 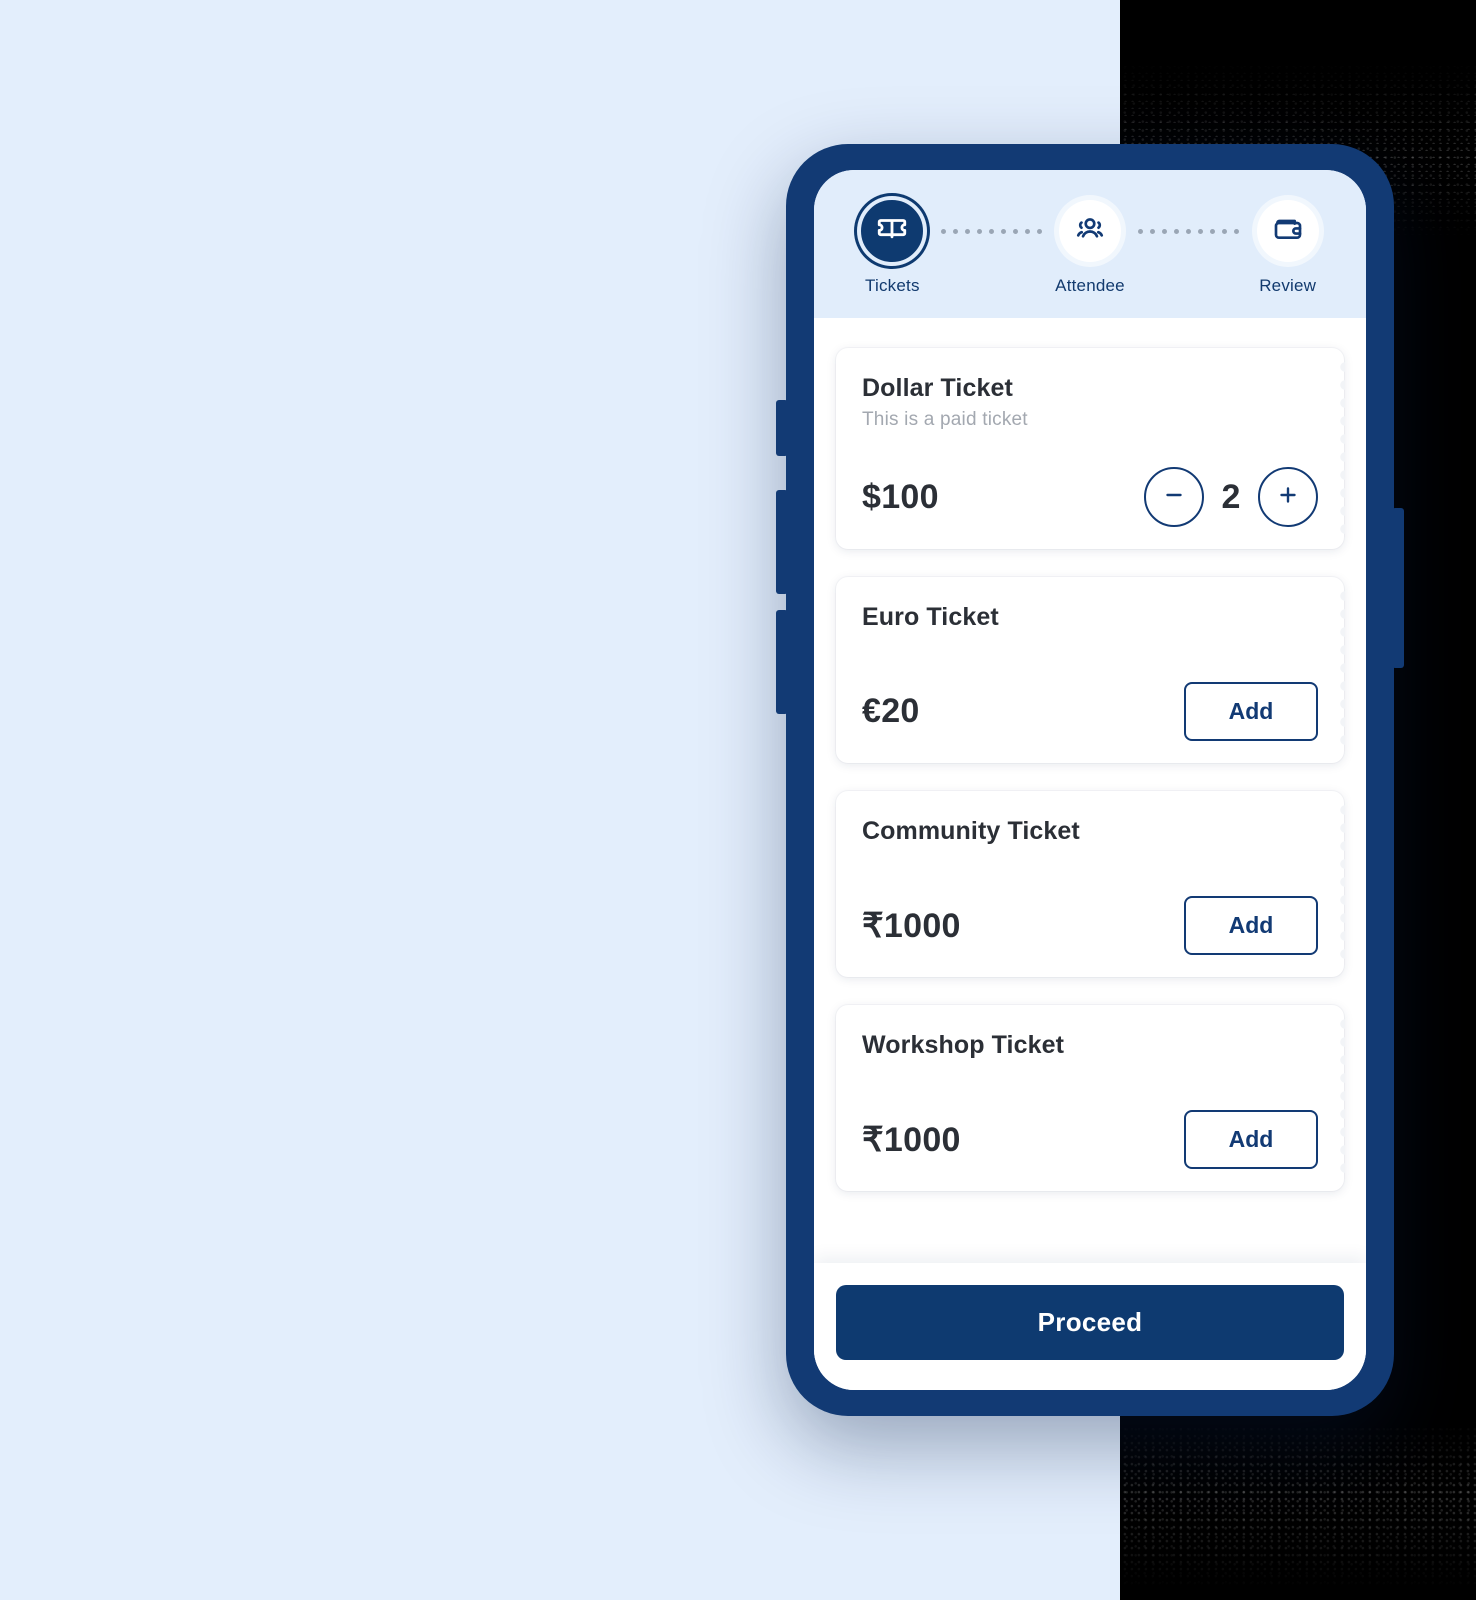 I want to click on stepper-step-attendee-label: Attendee, so click(x=1090, y=285).